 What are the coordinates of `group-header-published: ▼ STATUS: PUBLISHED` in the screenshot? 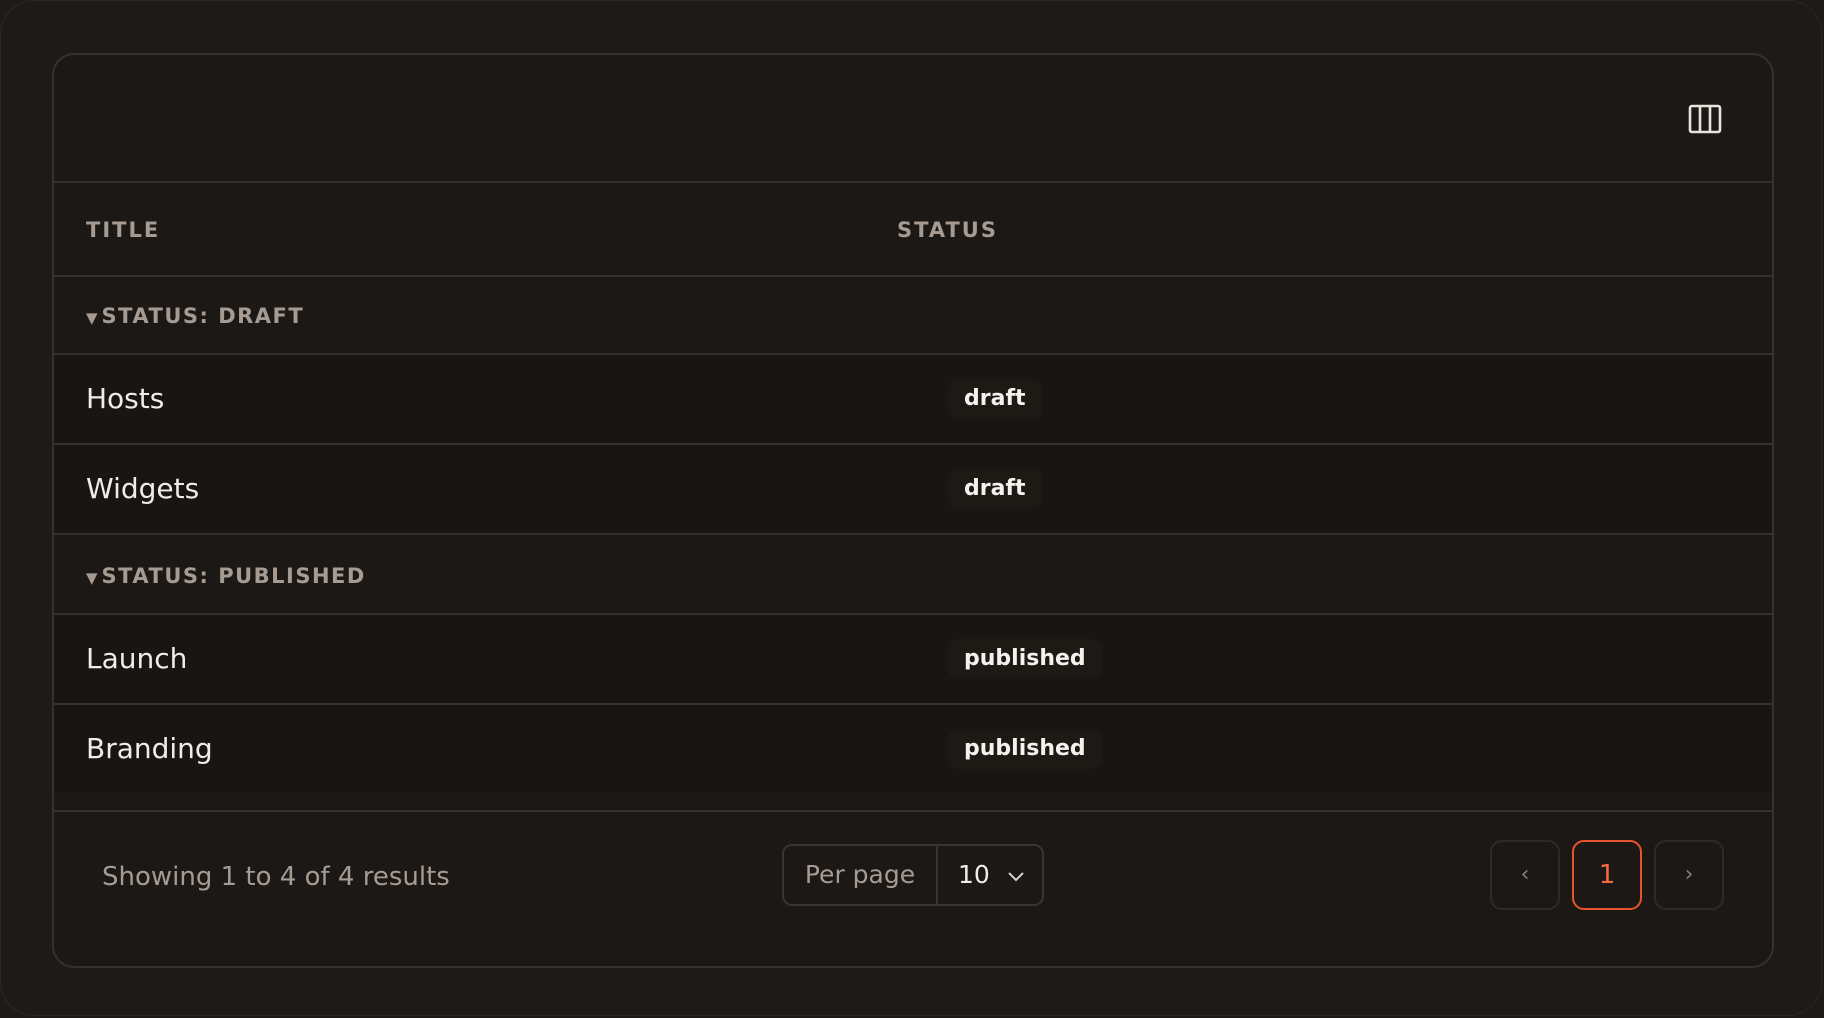 It's located at (913, 576).